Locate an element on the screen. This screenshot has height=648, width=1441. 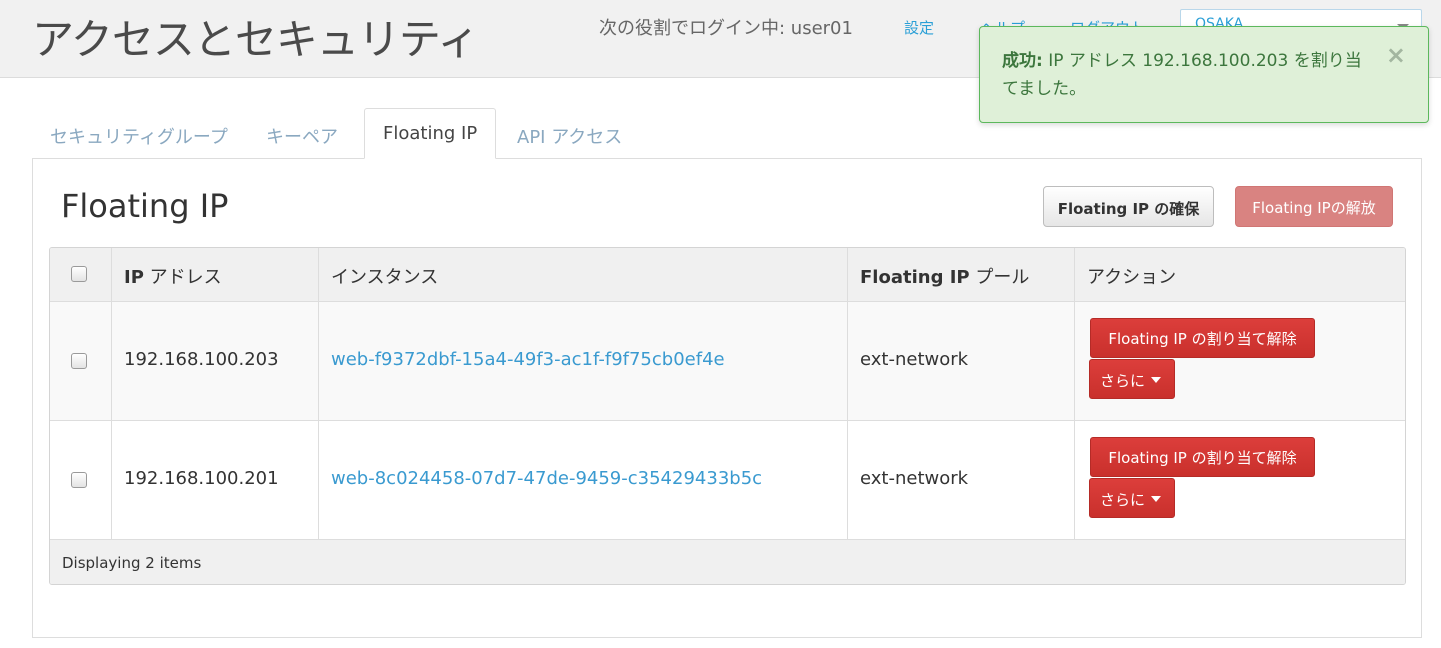
instance-cell: web-f9372dbf-15a4-49f3-ac1f-f9f75cb0ef4e is located at coordinates (583, 361).